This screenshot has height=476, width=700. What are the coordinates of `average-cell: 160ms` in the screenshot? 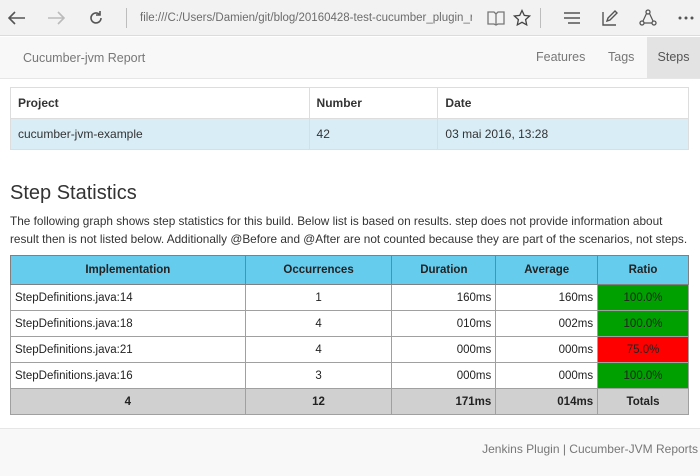 It's located at (547, 297).